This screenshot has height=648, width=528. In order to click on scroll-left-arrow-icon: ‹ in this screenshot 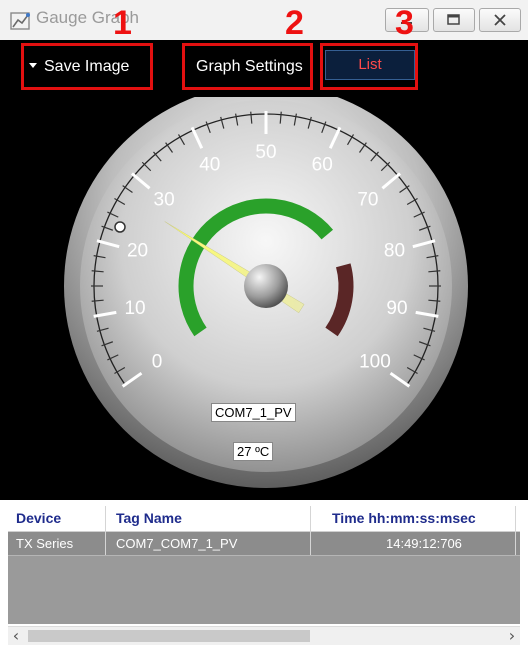, I will do `click(16, 636)`.